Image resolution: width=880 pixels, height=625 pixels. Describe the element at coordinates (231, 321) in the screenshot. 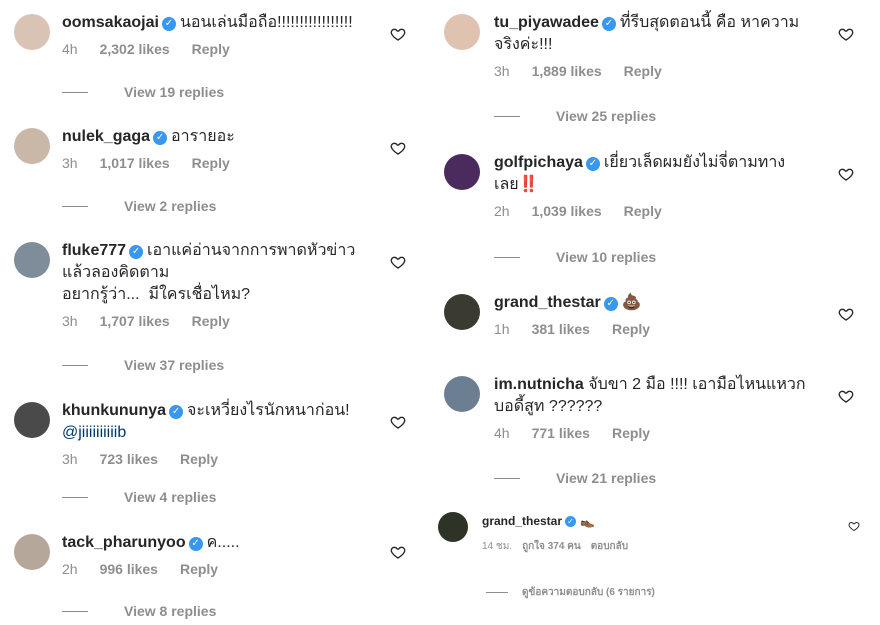

I see `comment-meta: 3h 1,707 likes Reply` at that location.